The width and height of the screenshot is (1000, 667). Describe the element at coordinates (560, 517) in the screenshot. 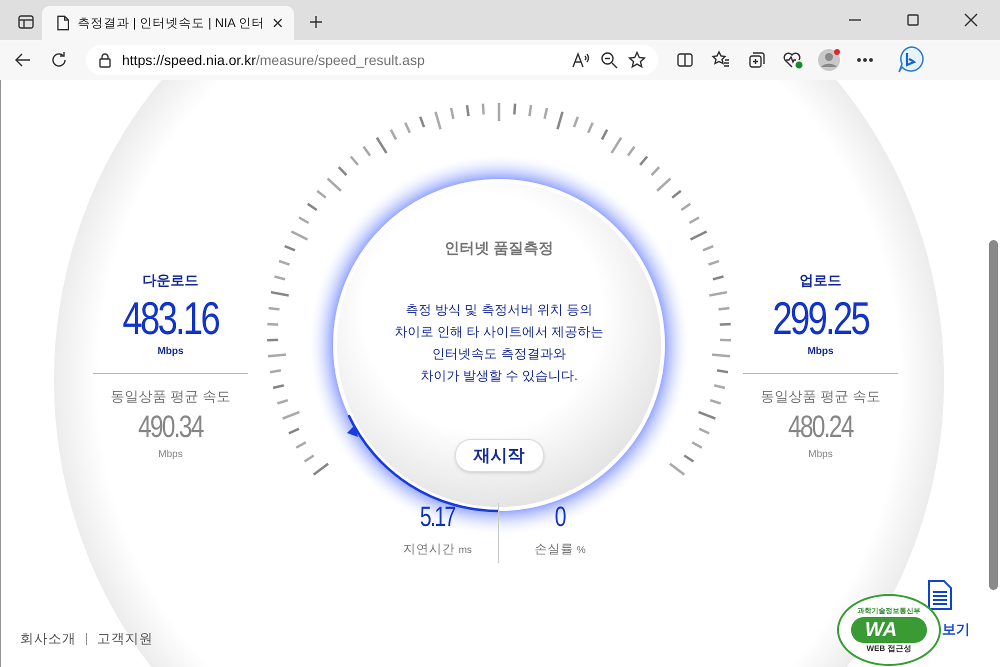

I see `stat-value: 0` at that location.